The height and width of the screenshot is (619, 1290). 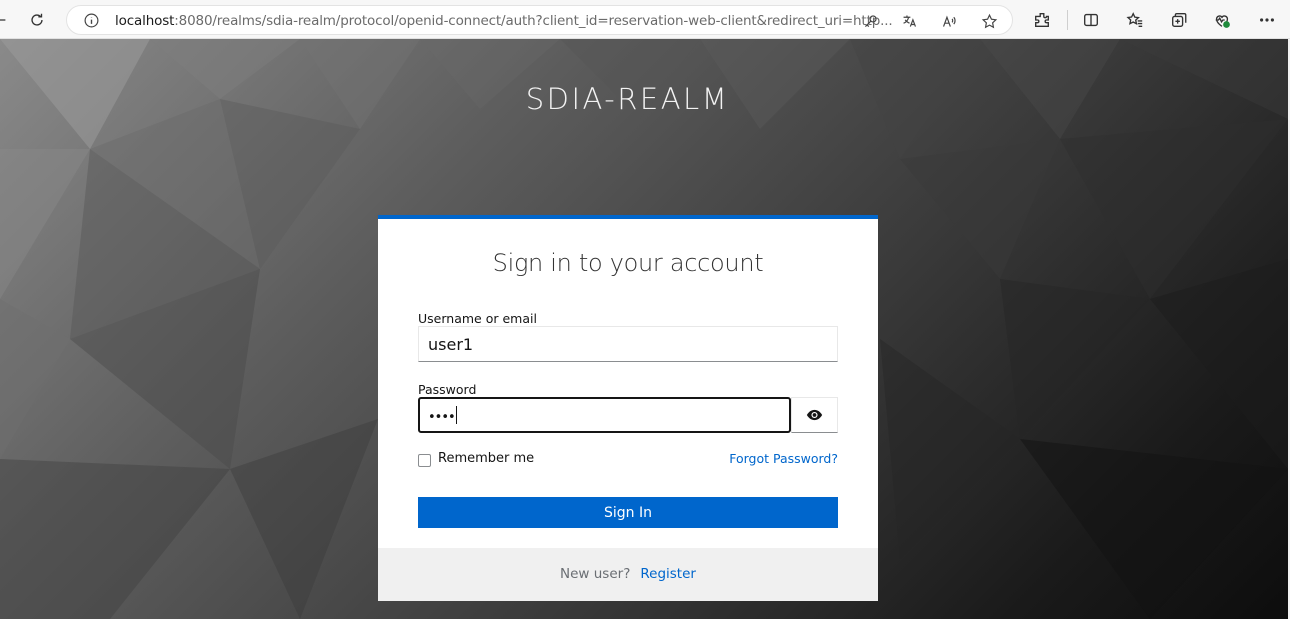 I want to click on show-password-button, so click(x=814, y=415).